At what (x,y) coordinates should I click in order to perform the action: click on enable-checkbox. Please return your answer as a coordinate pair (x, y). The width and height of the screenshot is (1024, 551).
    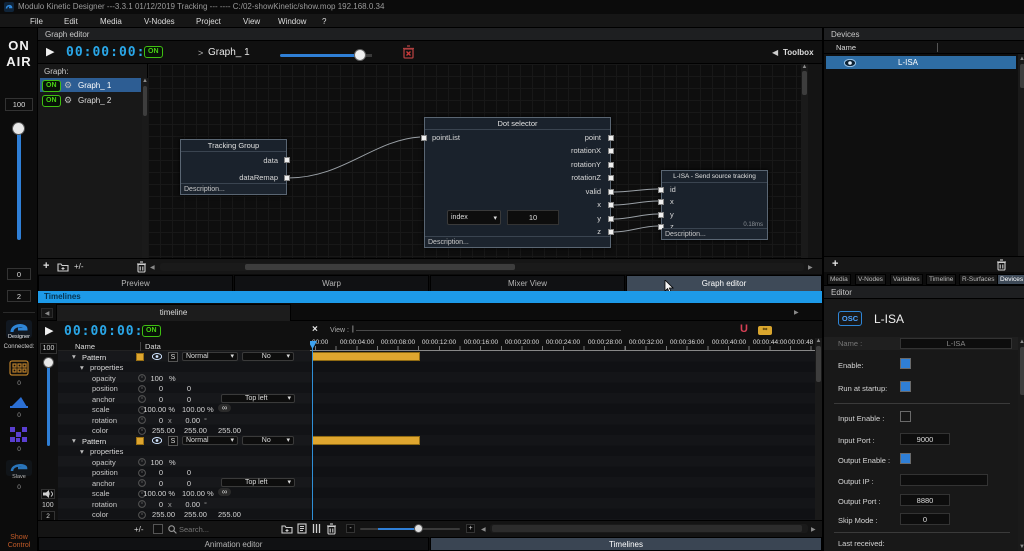
    Looking at the image, I should click on (905, 363).